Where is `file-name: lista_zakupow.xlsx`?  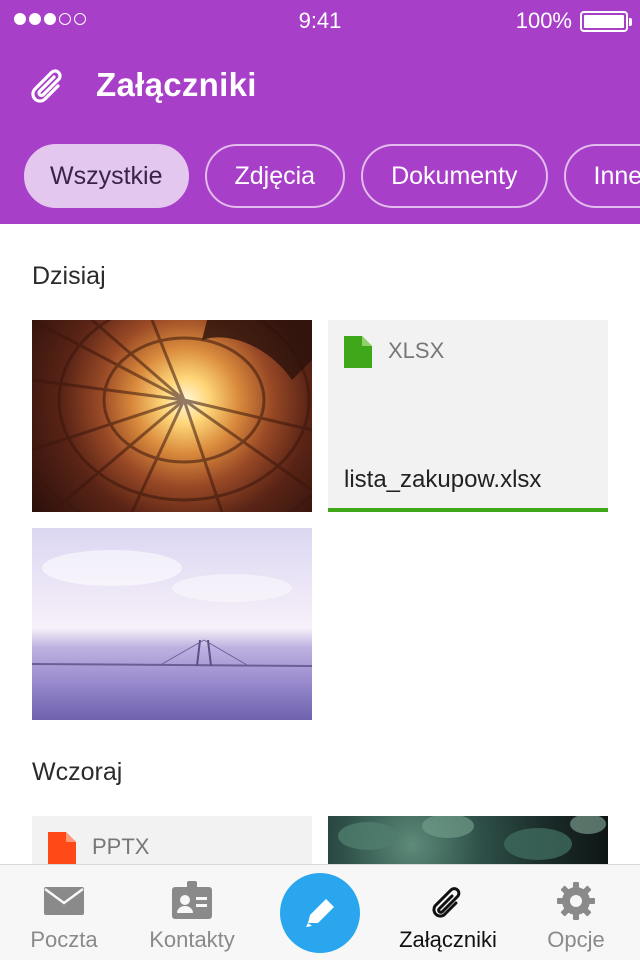
file-name: lista_zakupow.xlsx is located at coordinates (443, 479).